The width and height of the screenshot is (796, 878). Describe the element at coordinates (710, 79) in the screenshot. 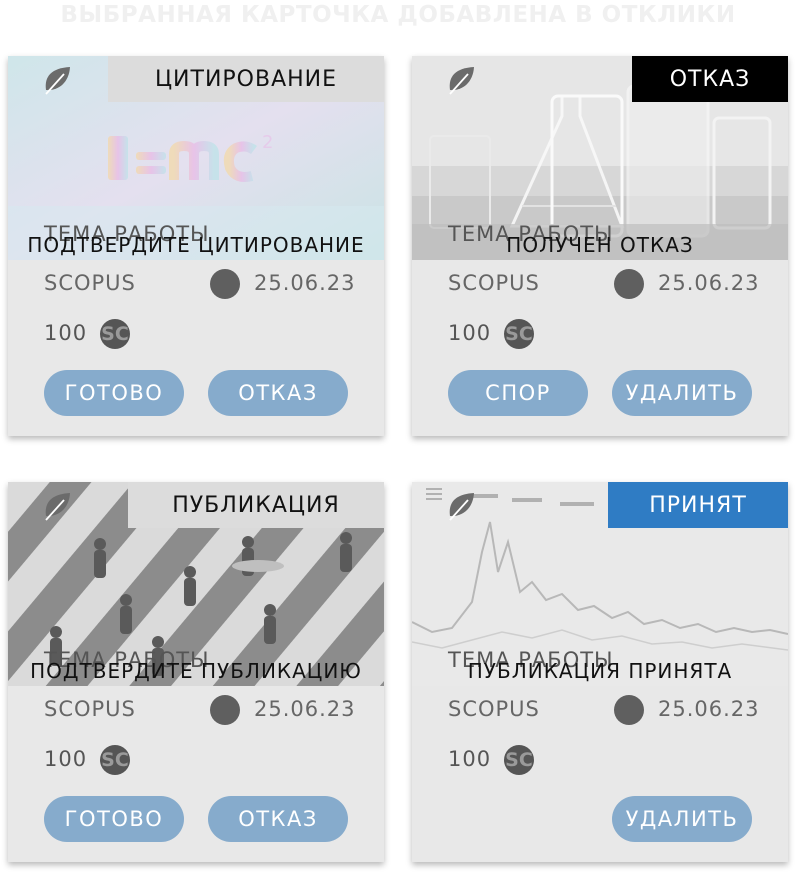

I see `status-badge: ОТКАЗ` at that location.